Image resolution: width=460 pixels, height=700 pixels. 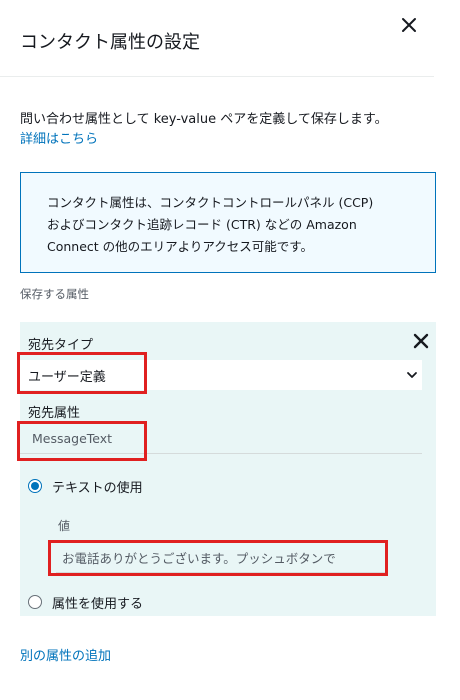 I want to click on info-line: およびコンタクト追跡レコード (CTR) などの Amazon, so click(x=202, y=224).